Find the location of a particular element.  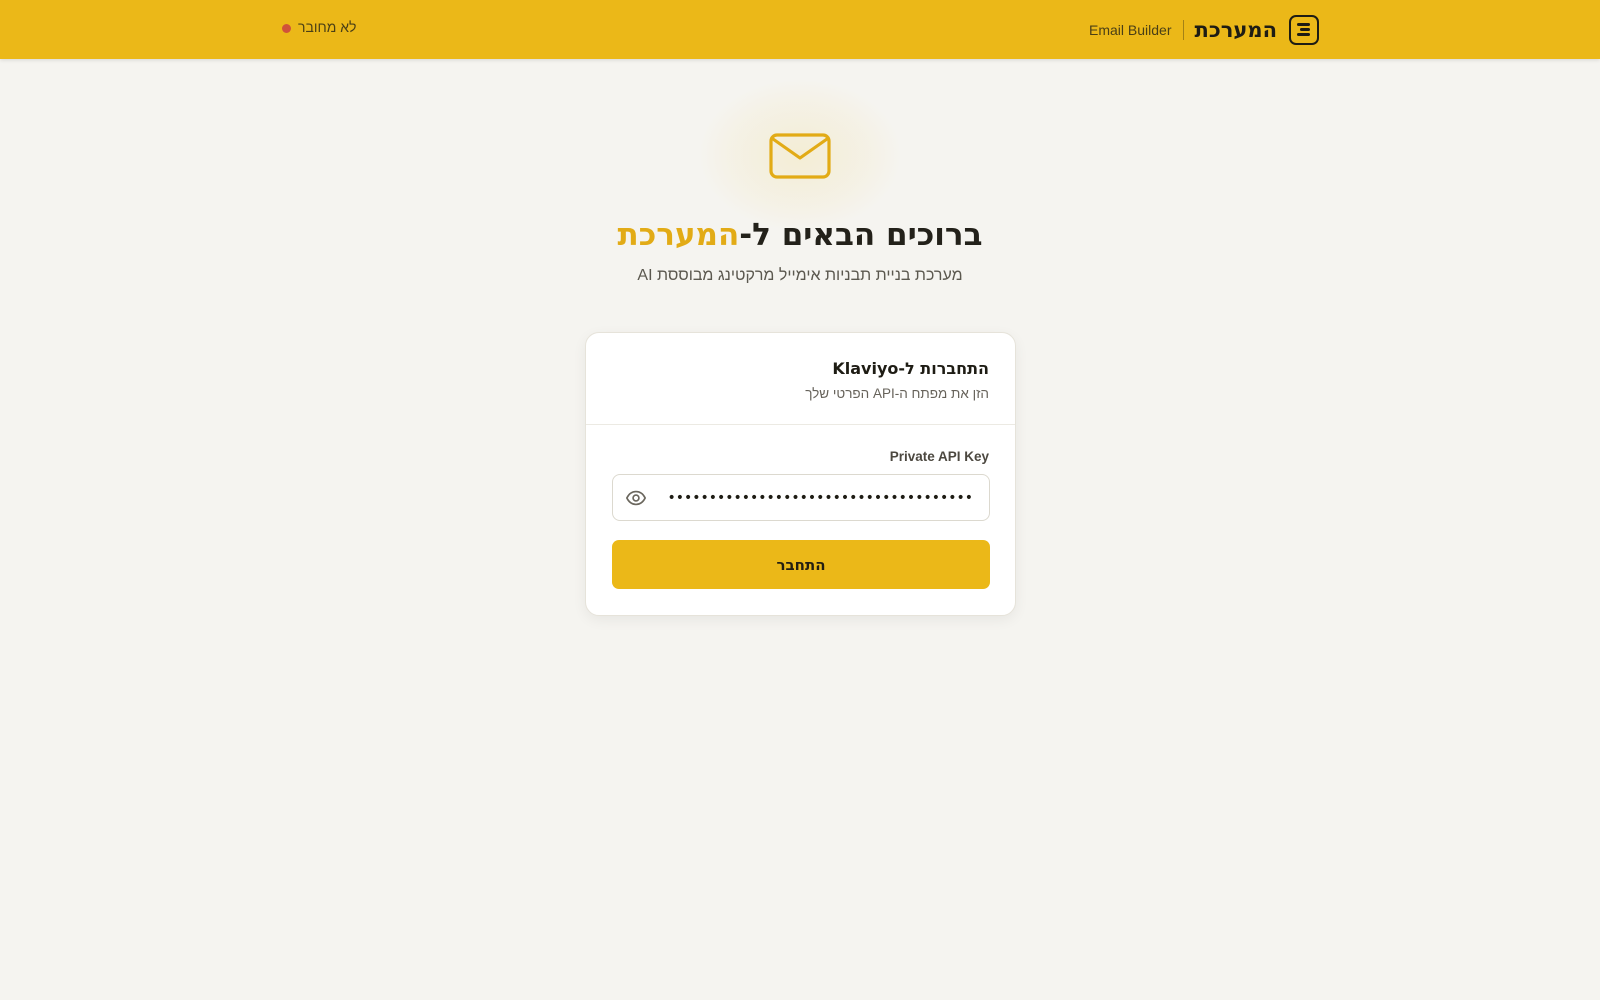

brand: המערכת Email Builder is located at coordinates (1204, 30).